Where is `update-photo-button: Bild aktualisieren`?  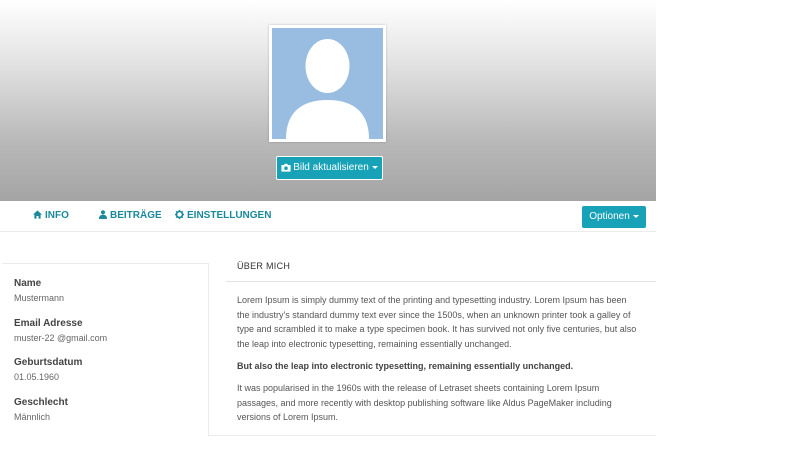 update-photo-button: Bild aktualisieren is located at coordinates (329, 168).